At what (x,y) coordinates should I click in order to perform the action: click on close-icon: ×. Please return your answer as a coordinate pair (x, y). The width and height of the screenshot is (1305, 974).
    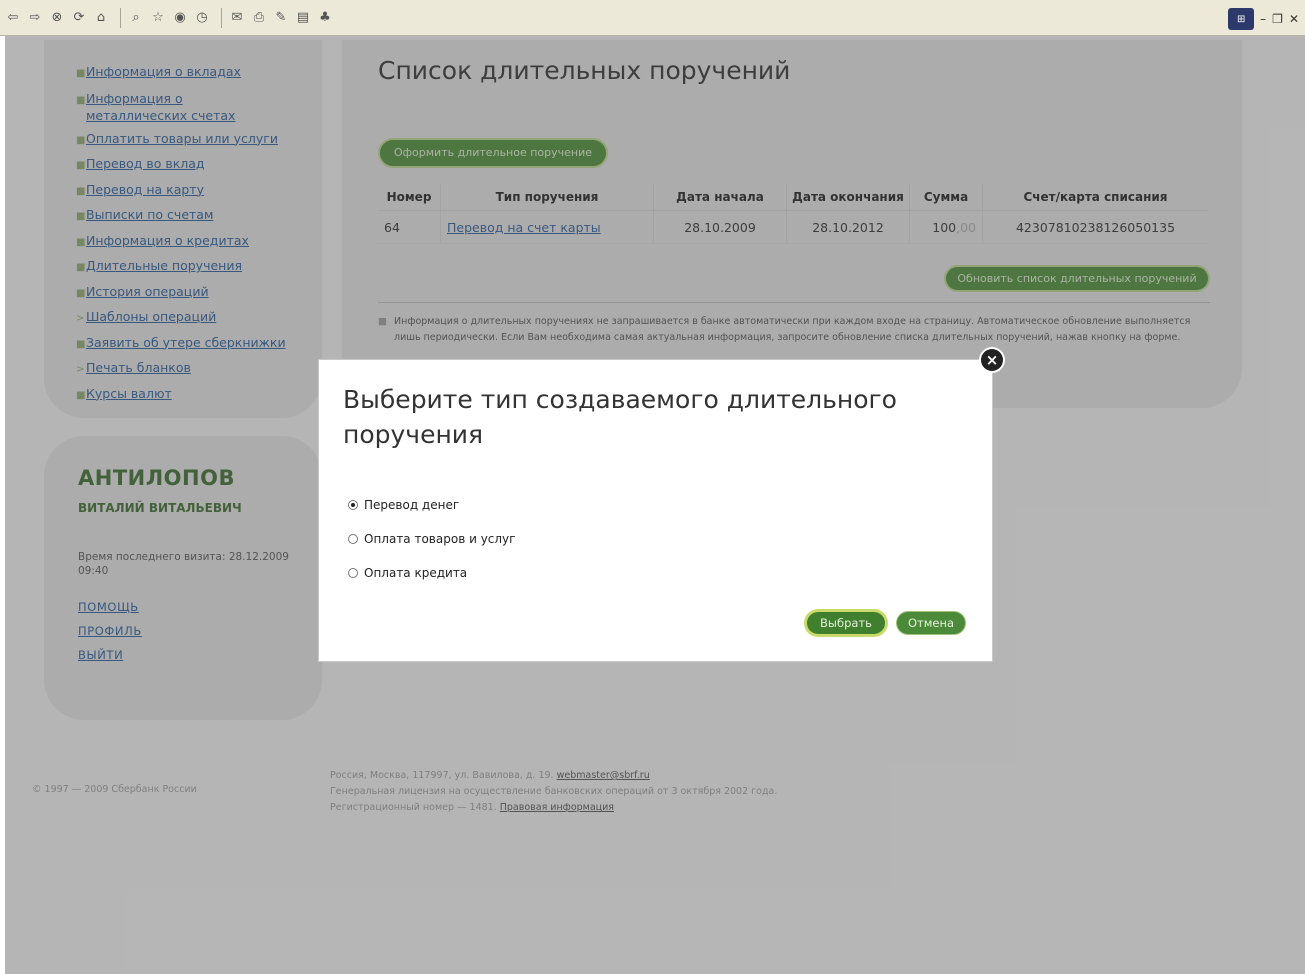
    Looking at the image, I should click on (992, 360).